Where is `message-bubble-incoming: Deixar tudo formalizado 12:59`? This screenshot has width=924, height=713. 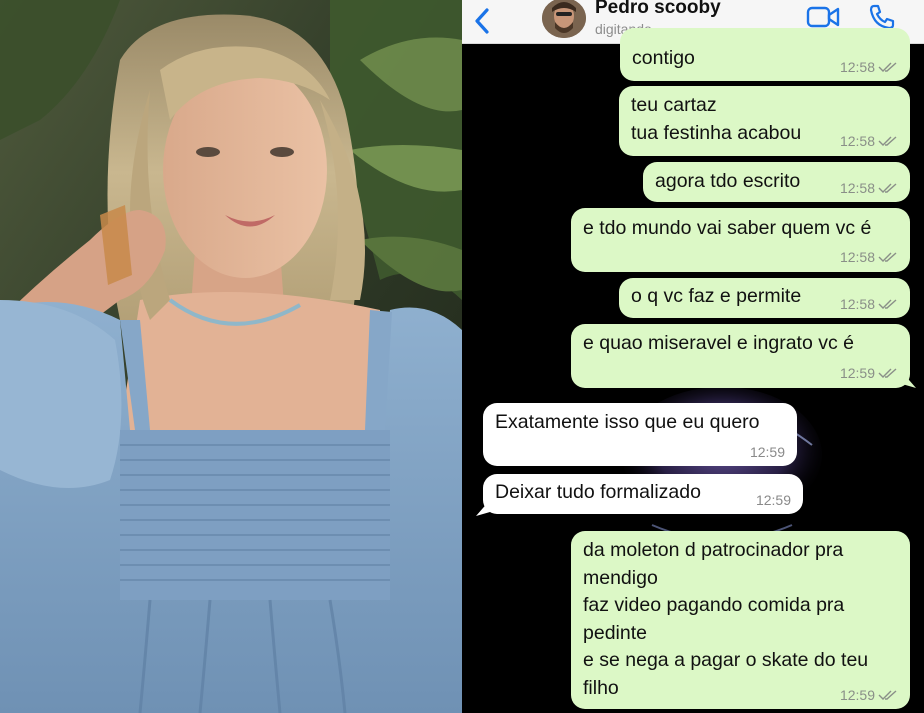 message-bubble-incoming: Deixar tudo formalizado 12:59 is located at coordinates (643, 494).